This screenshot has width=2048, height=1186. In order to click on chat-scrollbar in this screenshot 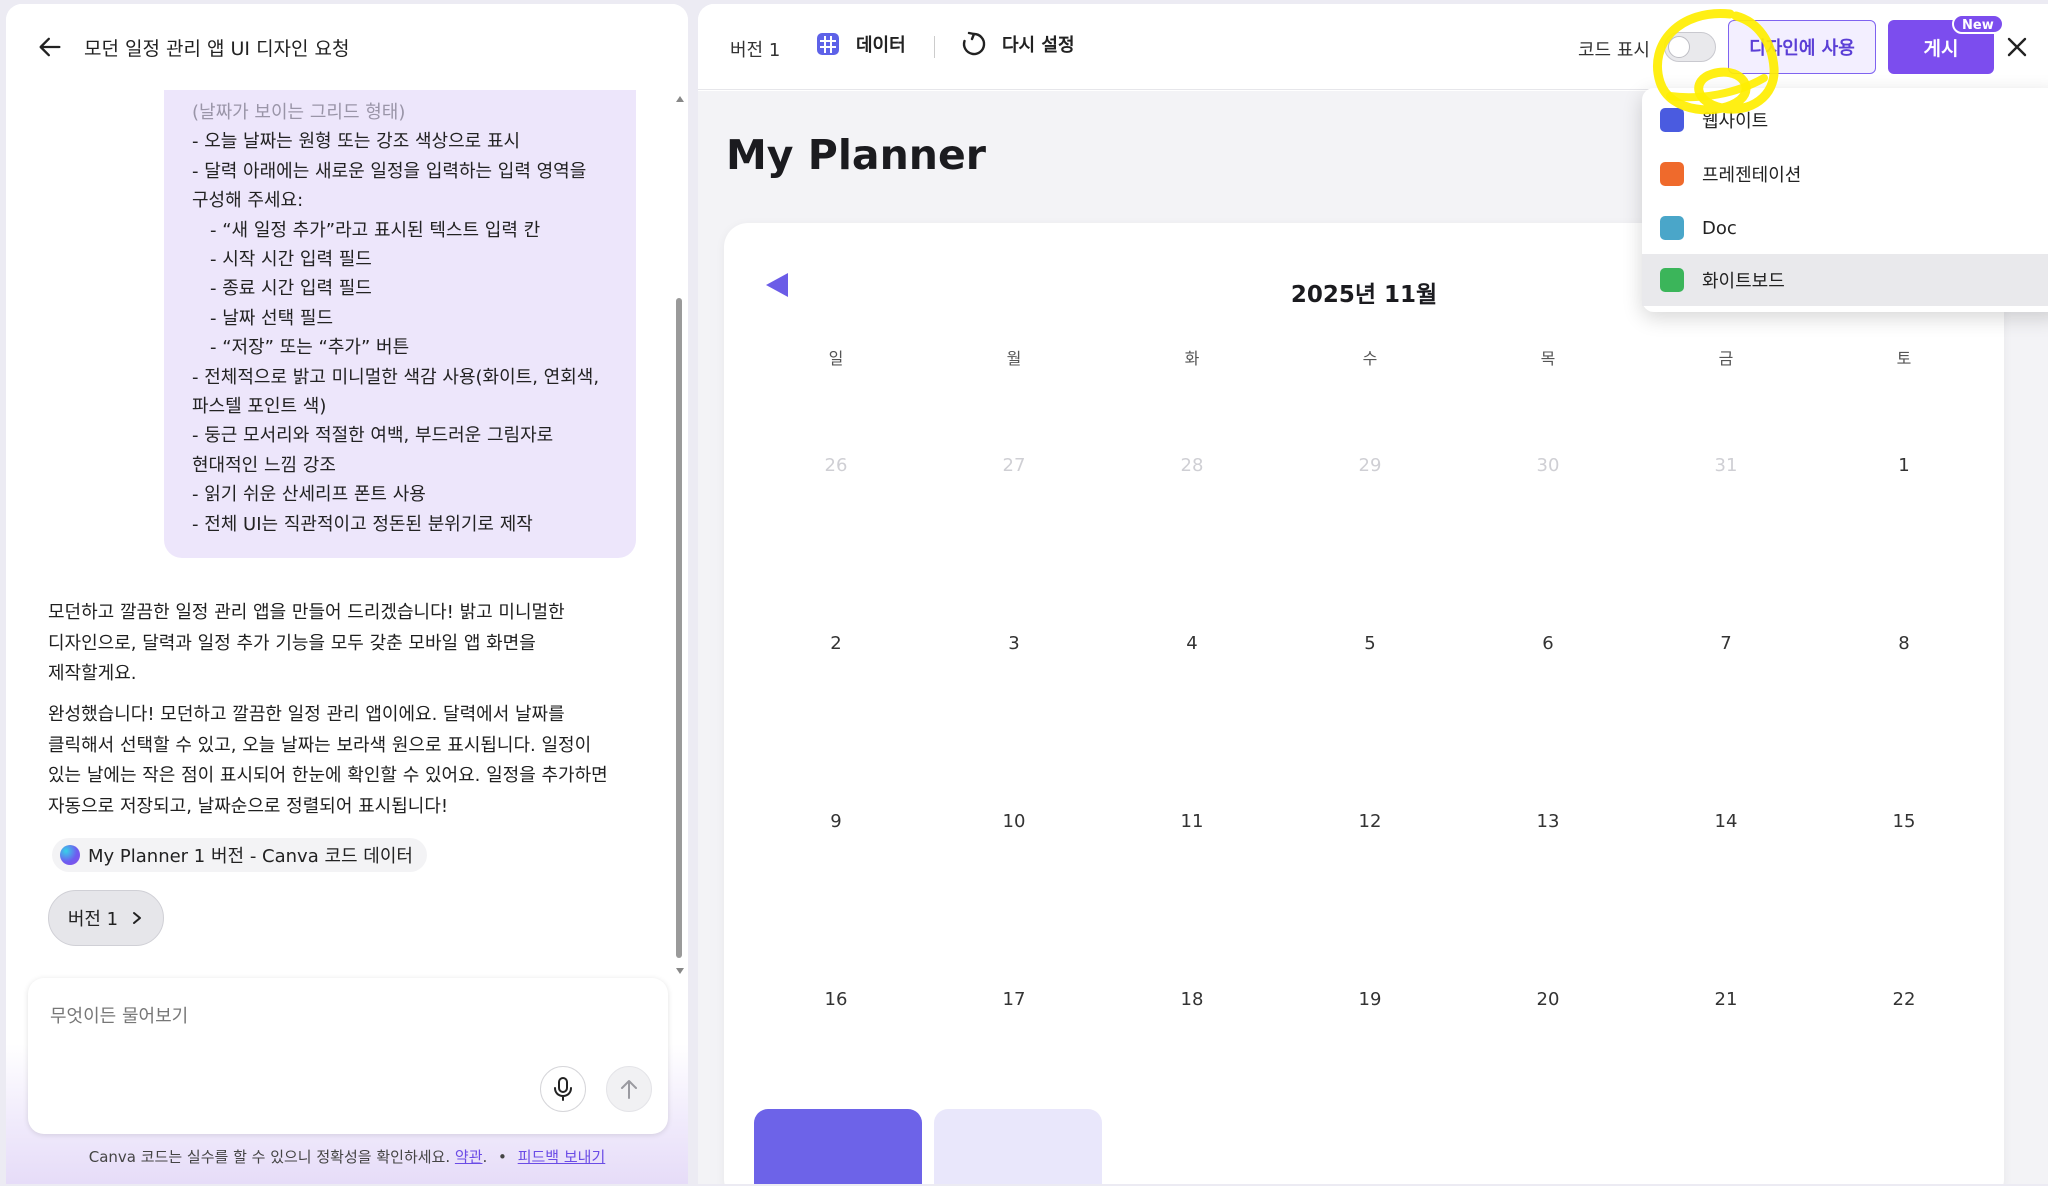, I will do `click(679, 535)`.